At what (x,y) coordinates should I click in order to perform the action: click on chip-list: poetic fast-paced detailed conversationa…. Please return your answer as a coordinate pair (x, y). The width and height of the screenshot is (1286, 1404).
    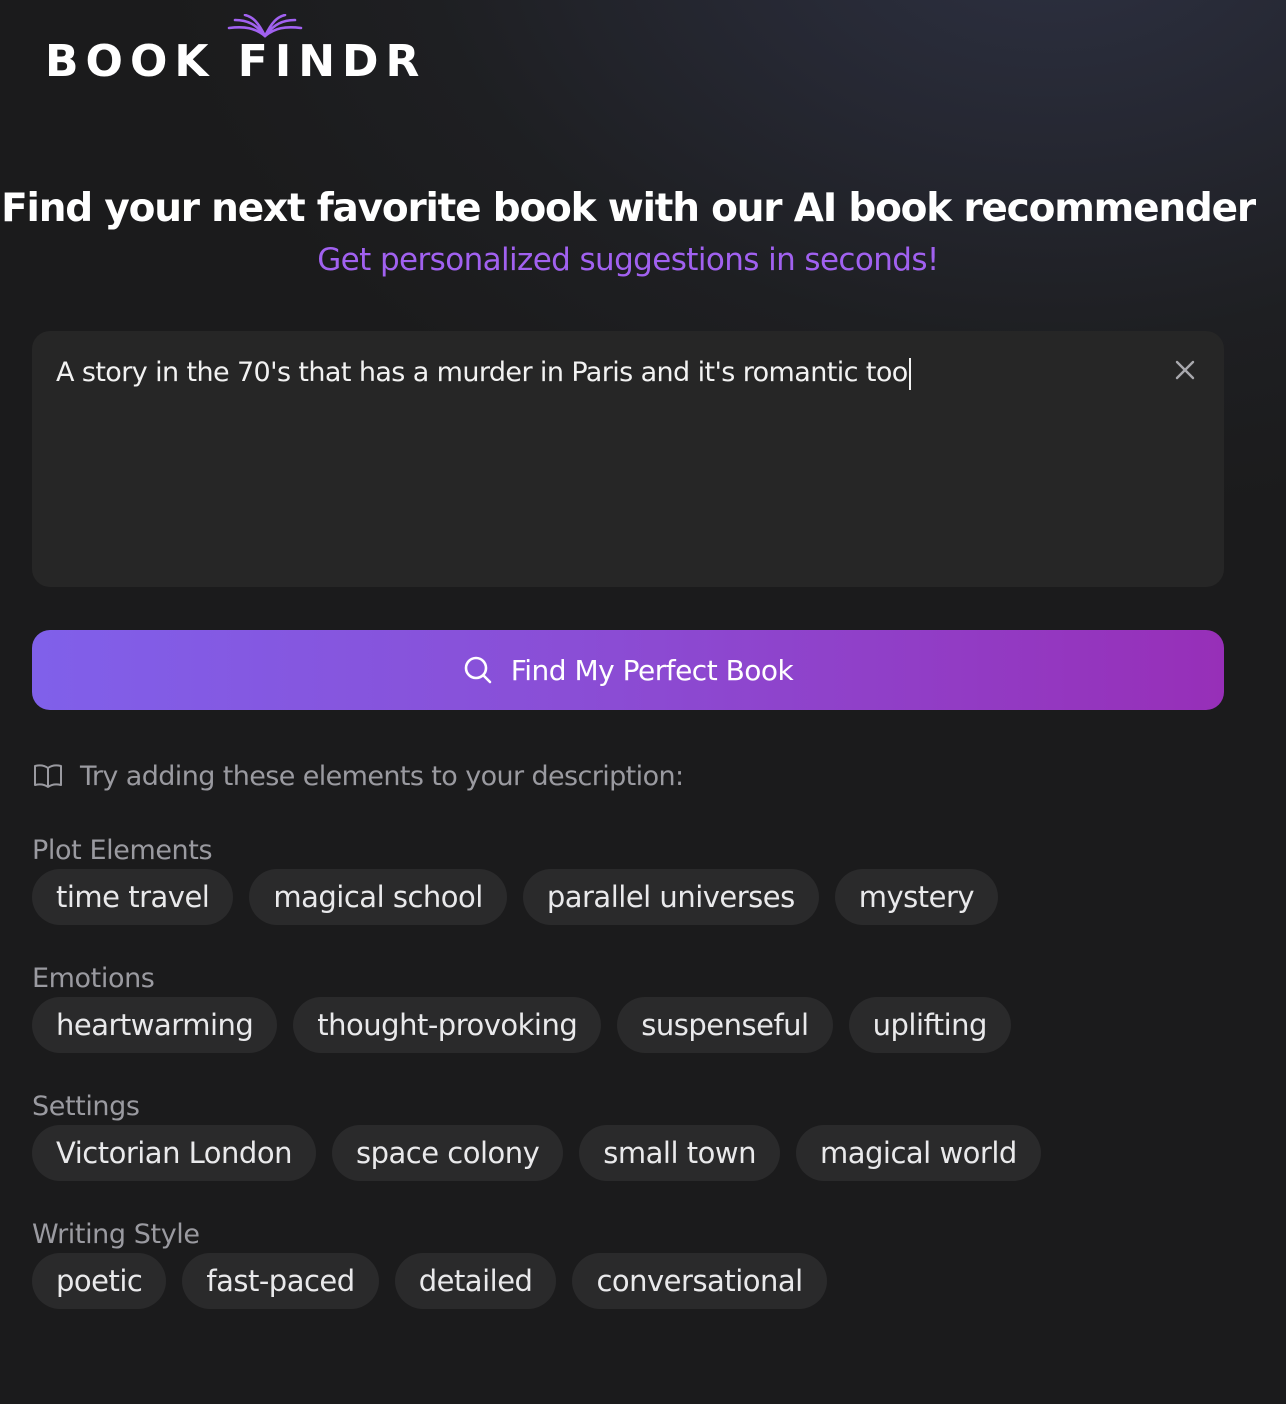
    Looking at the image, I should click on (429, 1281).